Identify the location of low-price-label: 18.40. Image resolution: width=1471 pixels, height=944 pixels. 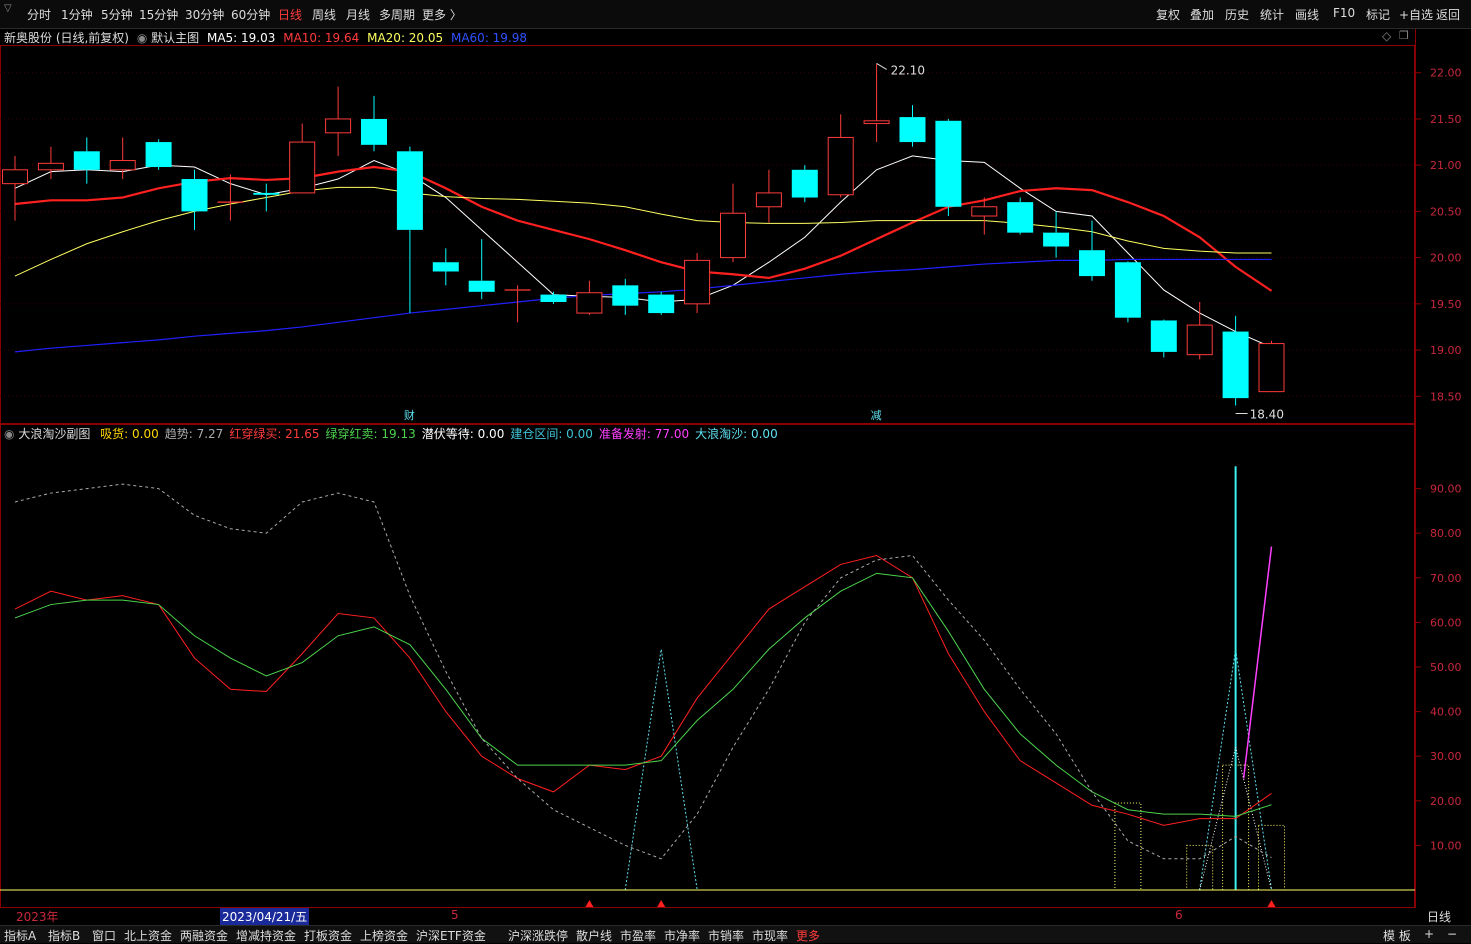
(1267, 415).